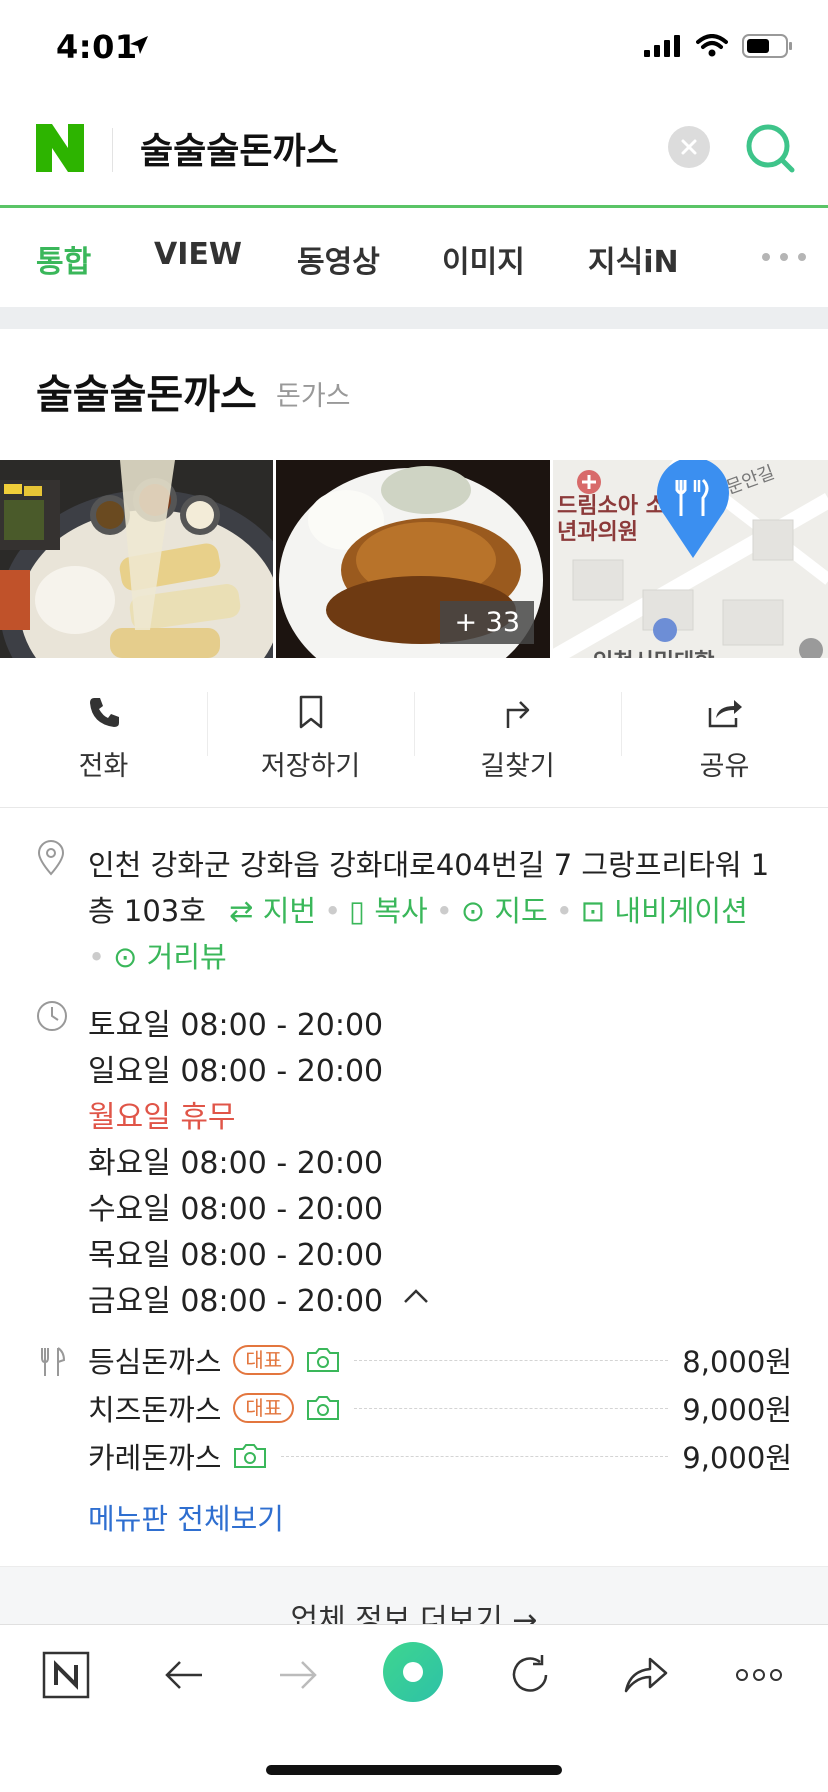 The height and width of the screenshot is (1792, 828). What do you see at coordinates (170, 957) in the screenshot?
I see `streetview-link: ⊙ 거리뷰` at bounding box center [170, 957].